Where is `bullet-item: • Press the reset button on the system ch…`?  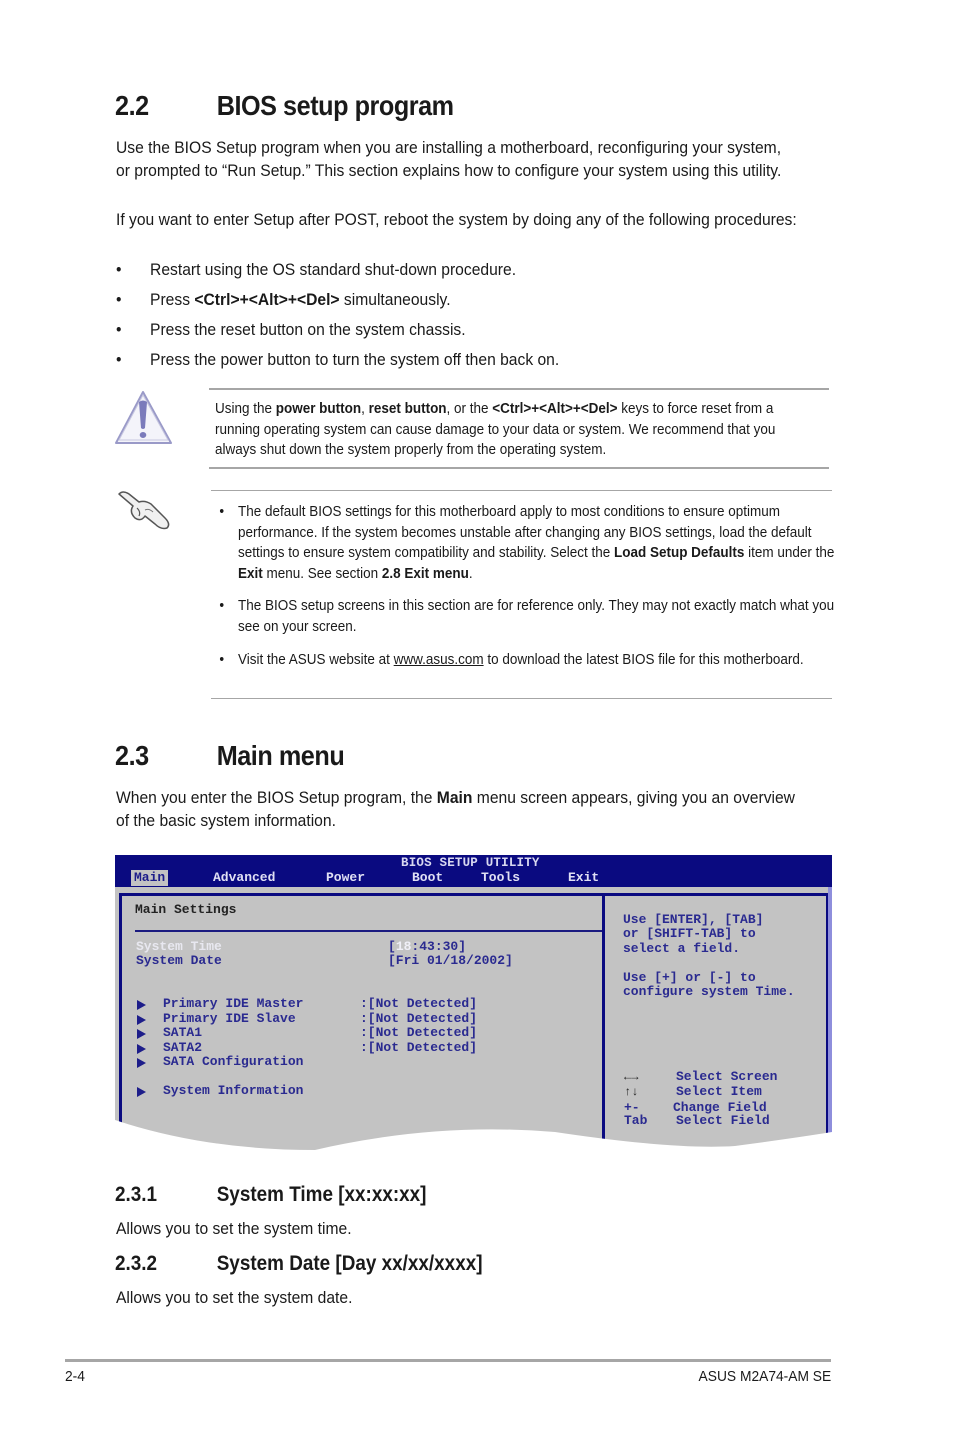 bullet-item: • Press the reset button on the system ch… is located at coordinates (291, 329).